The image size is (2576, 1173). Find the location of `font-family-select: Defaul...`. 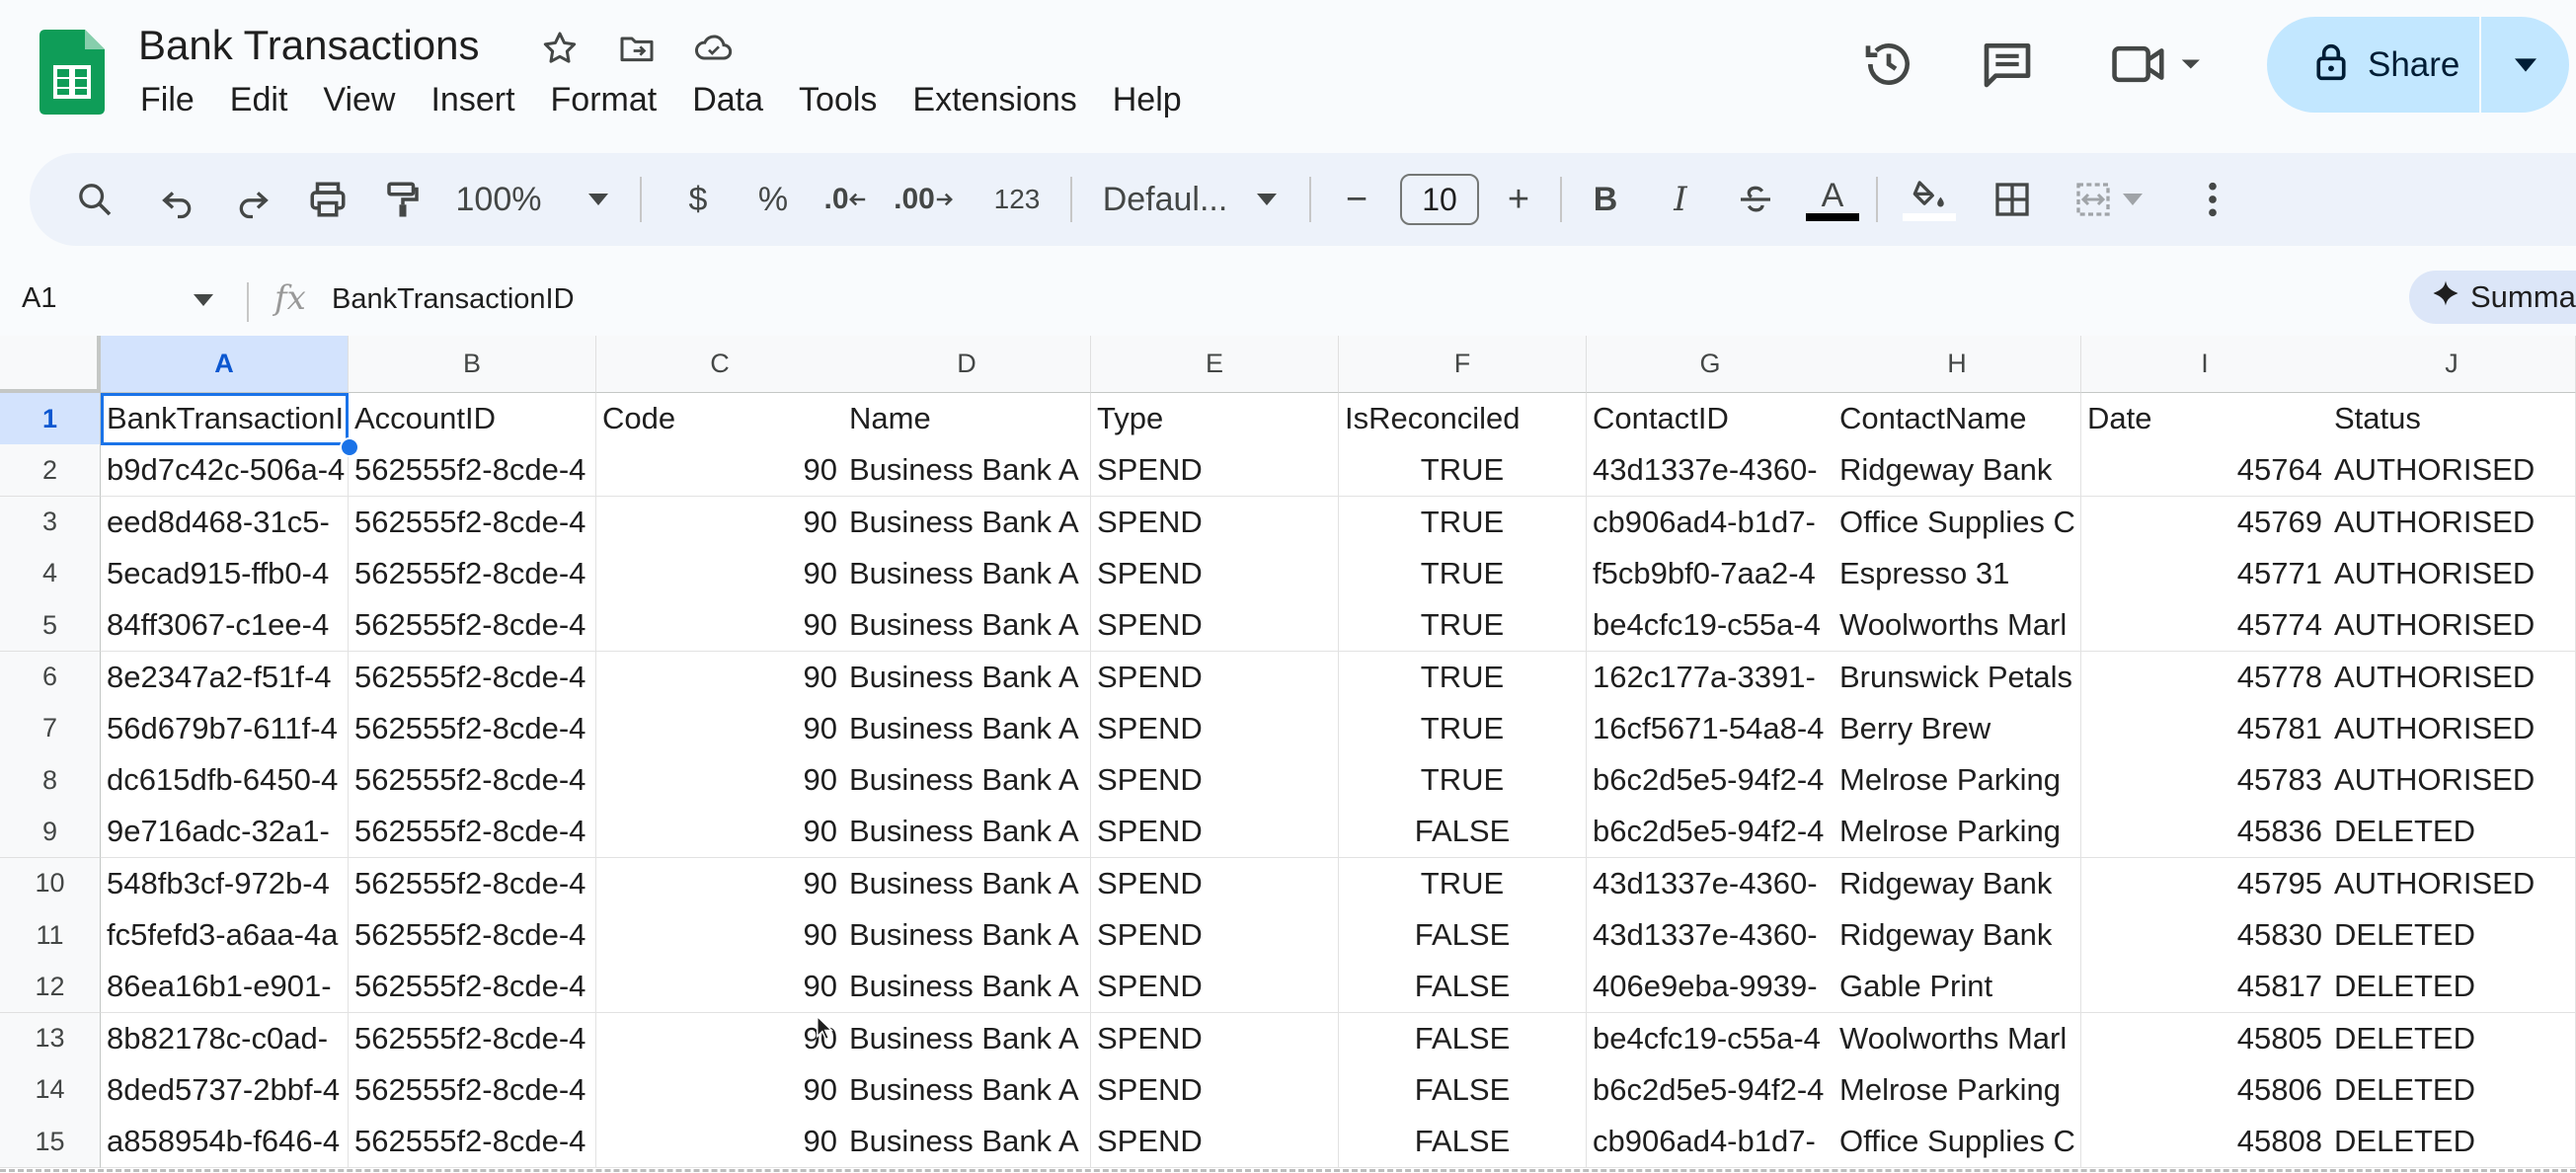

font-family-select: Defaul... is located at coordinates (1189, 200).